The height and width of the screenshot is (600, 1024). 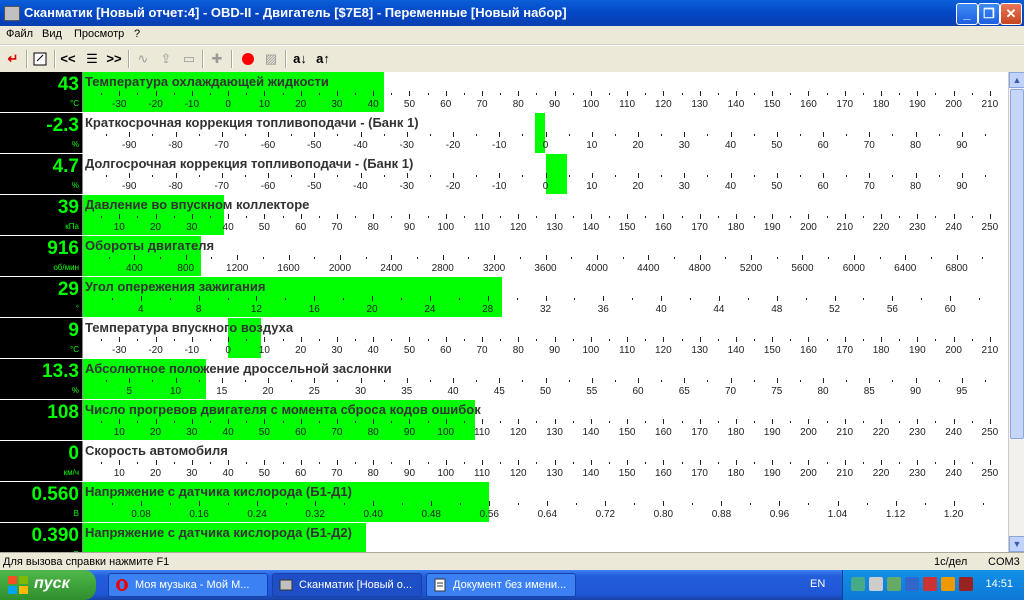 What do you see at coordinates (92, 59) in the screenshot?
I see `list-icon: ☰` at bounding box center [92, 59].